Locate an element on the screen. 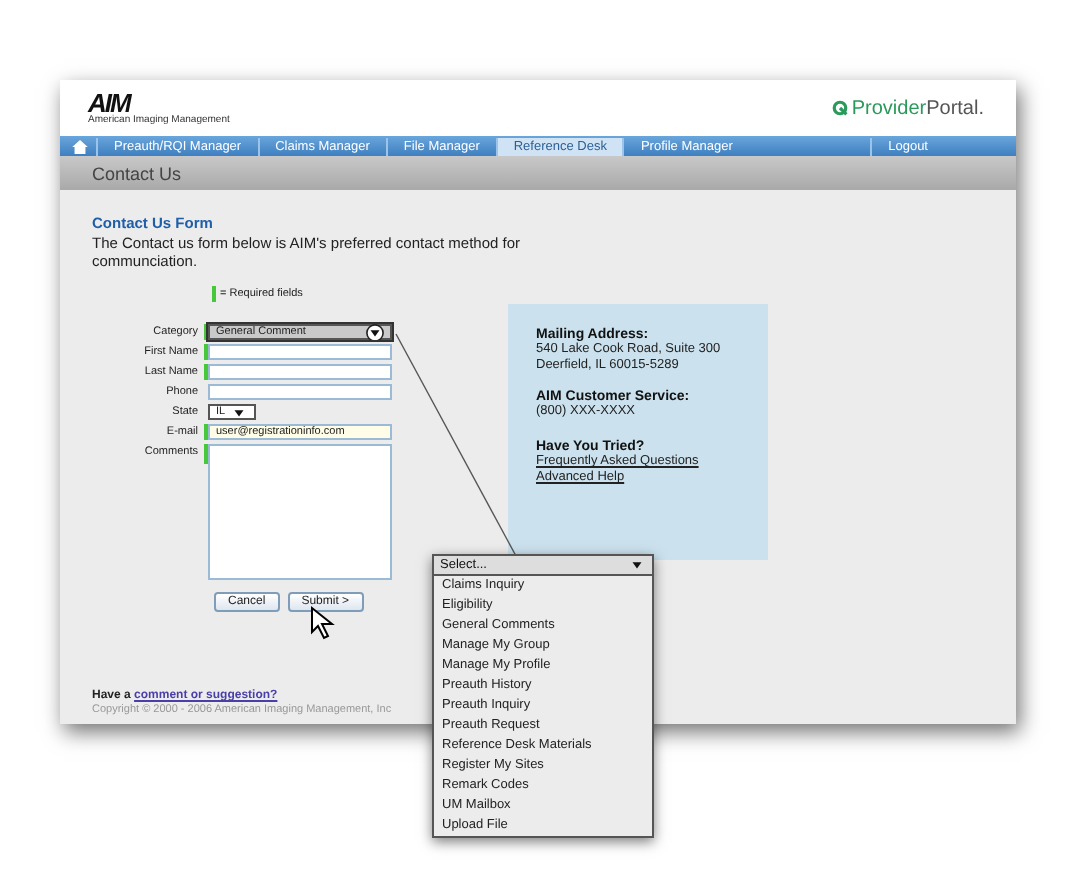 The image size is (1076, 890). mouse-cursor-icon is located at coordinates (323, 622).